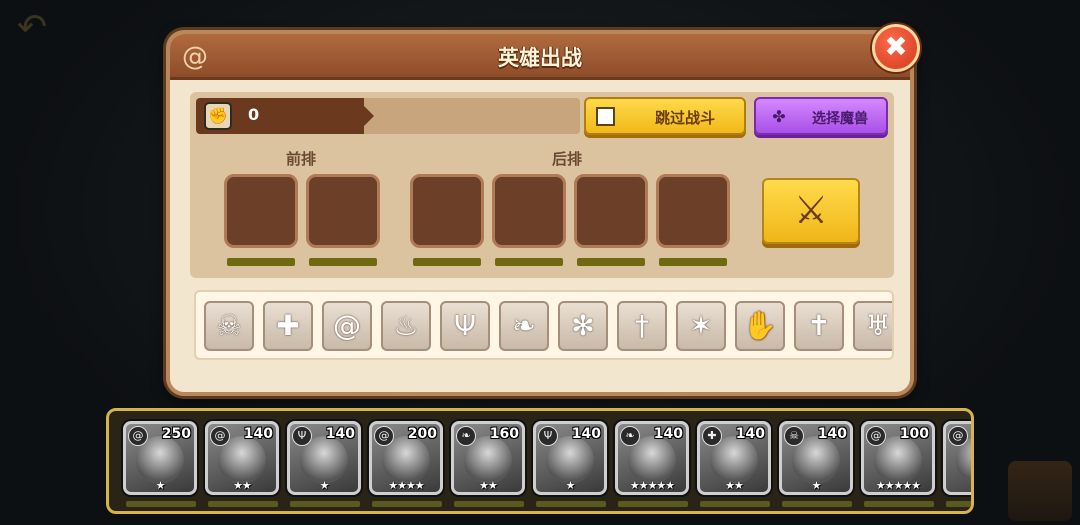 The width and height of the screenshot is (1080, 525). I want to click on faction-filter-bar: ☠ ✚ @ ♨ Ψ ❧ ✻ † ✶ ✋ ✝ ♅, so click(544, 325).